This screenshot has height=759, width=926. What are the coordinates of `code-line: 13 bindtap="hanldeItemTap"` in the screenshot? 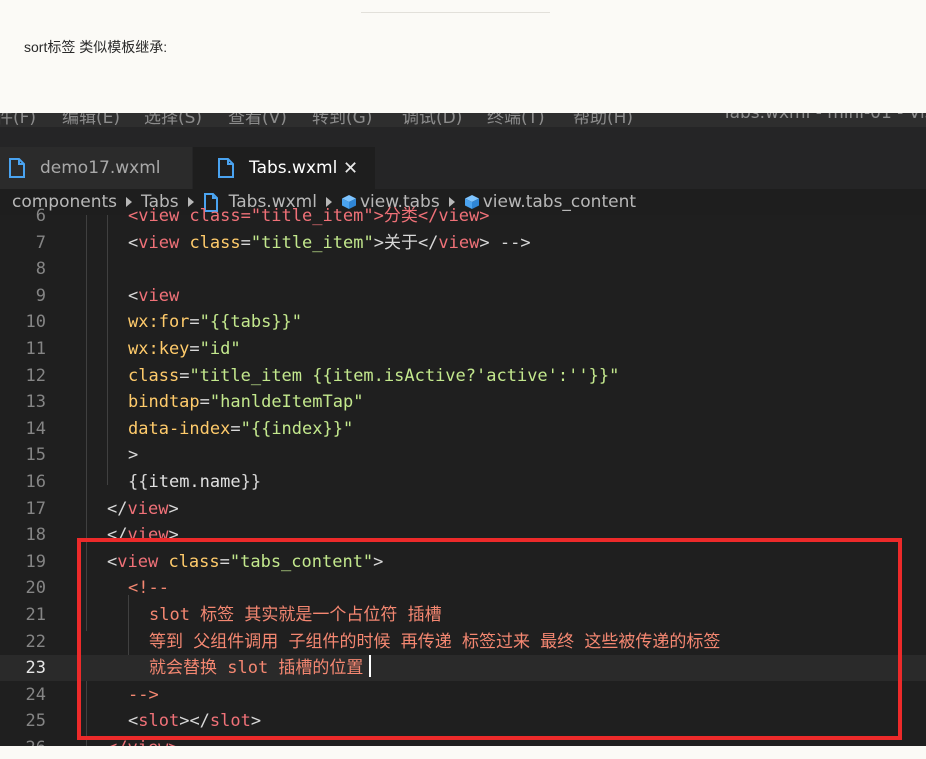 It's located at (463, 402).